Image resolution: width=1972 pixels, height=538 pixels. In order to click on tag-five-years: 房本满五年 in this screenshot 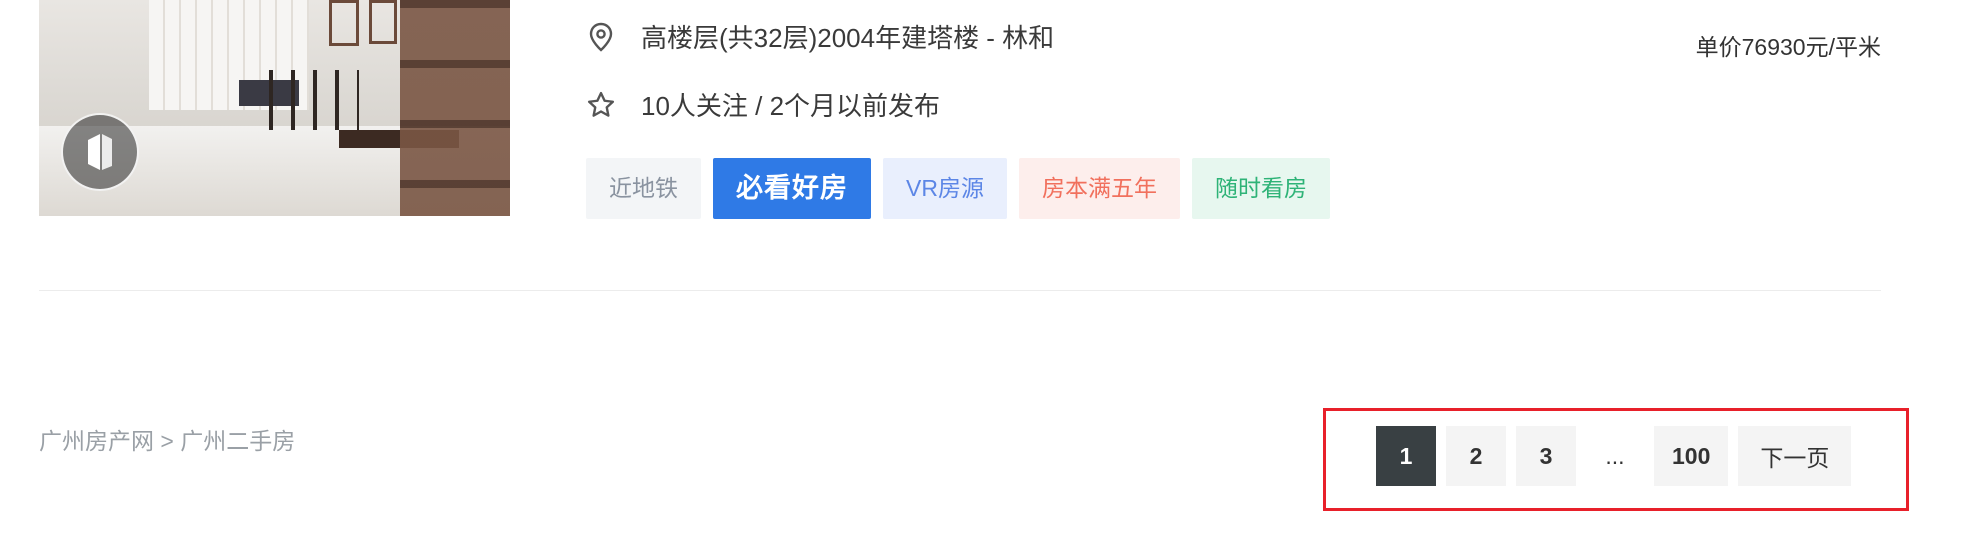, I will do `click(1099, 188)`.